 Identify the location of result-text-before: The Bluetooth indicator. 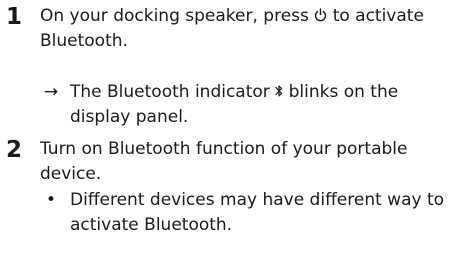
(170, 92).